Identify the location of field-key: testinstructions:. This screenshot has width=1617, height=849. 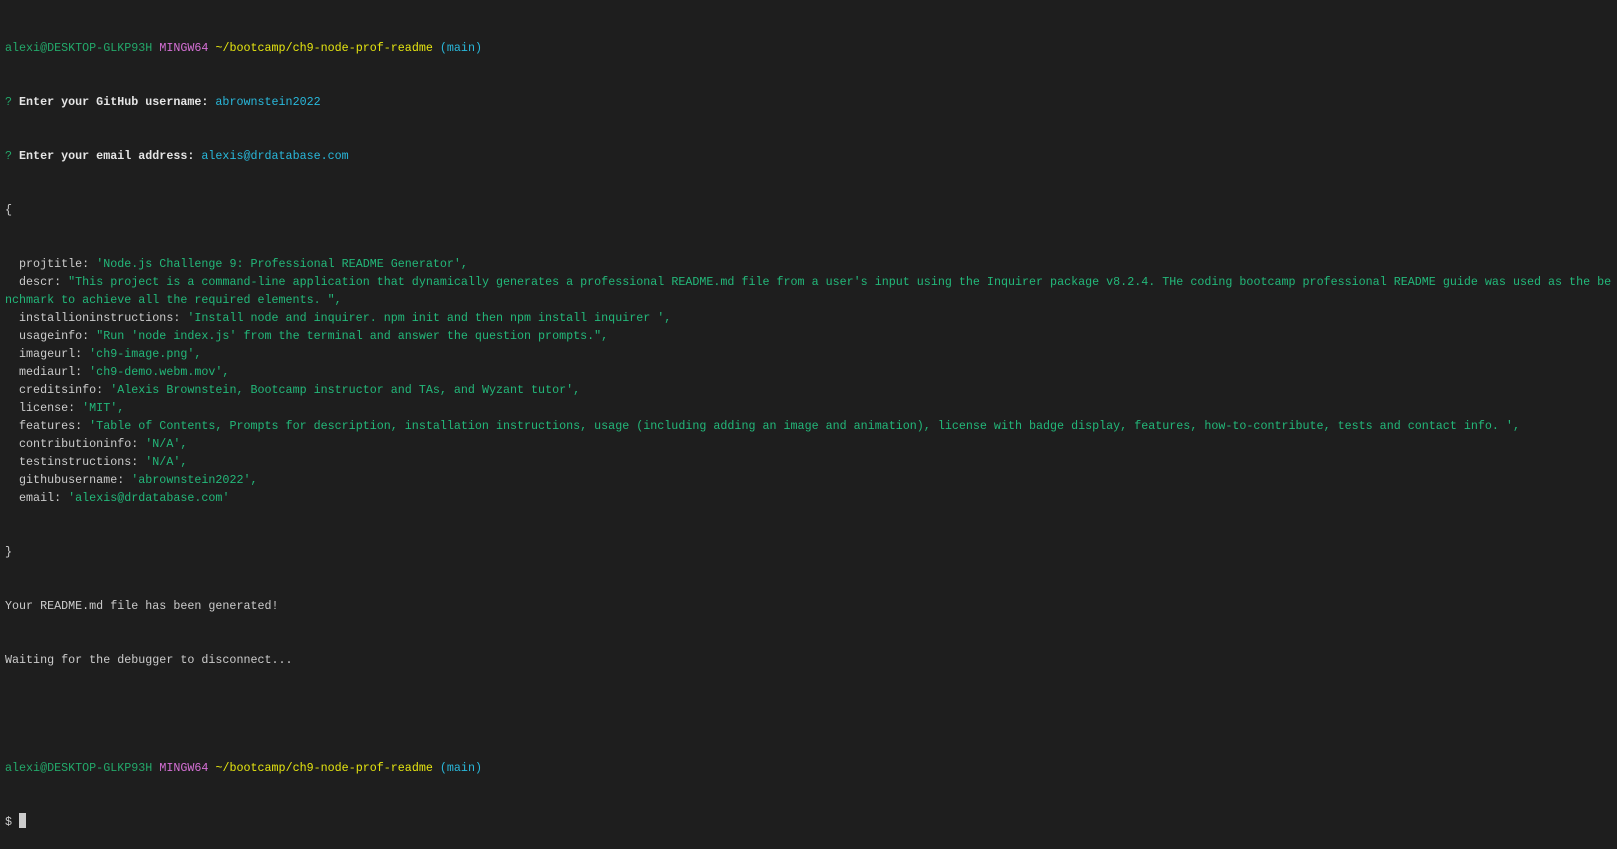
(75, 462).